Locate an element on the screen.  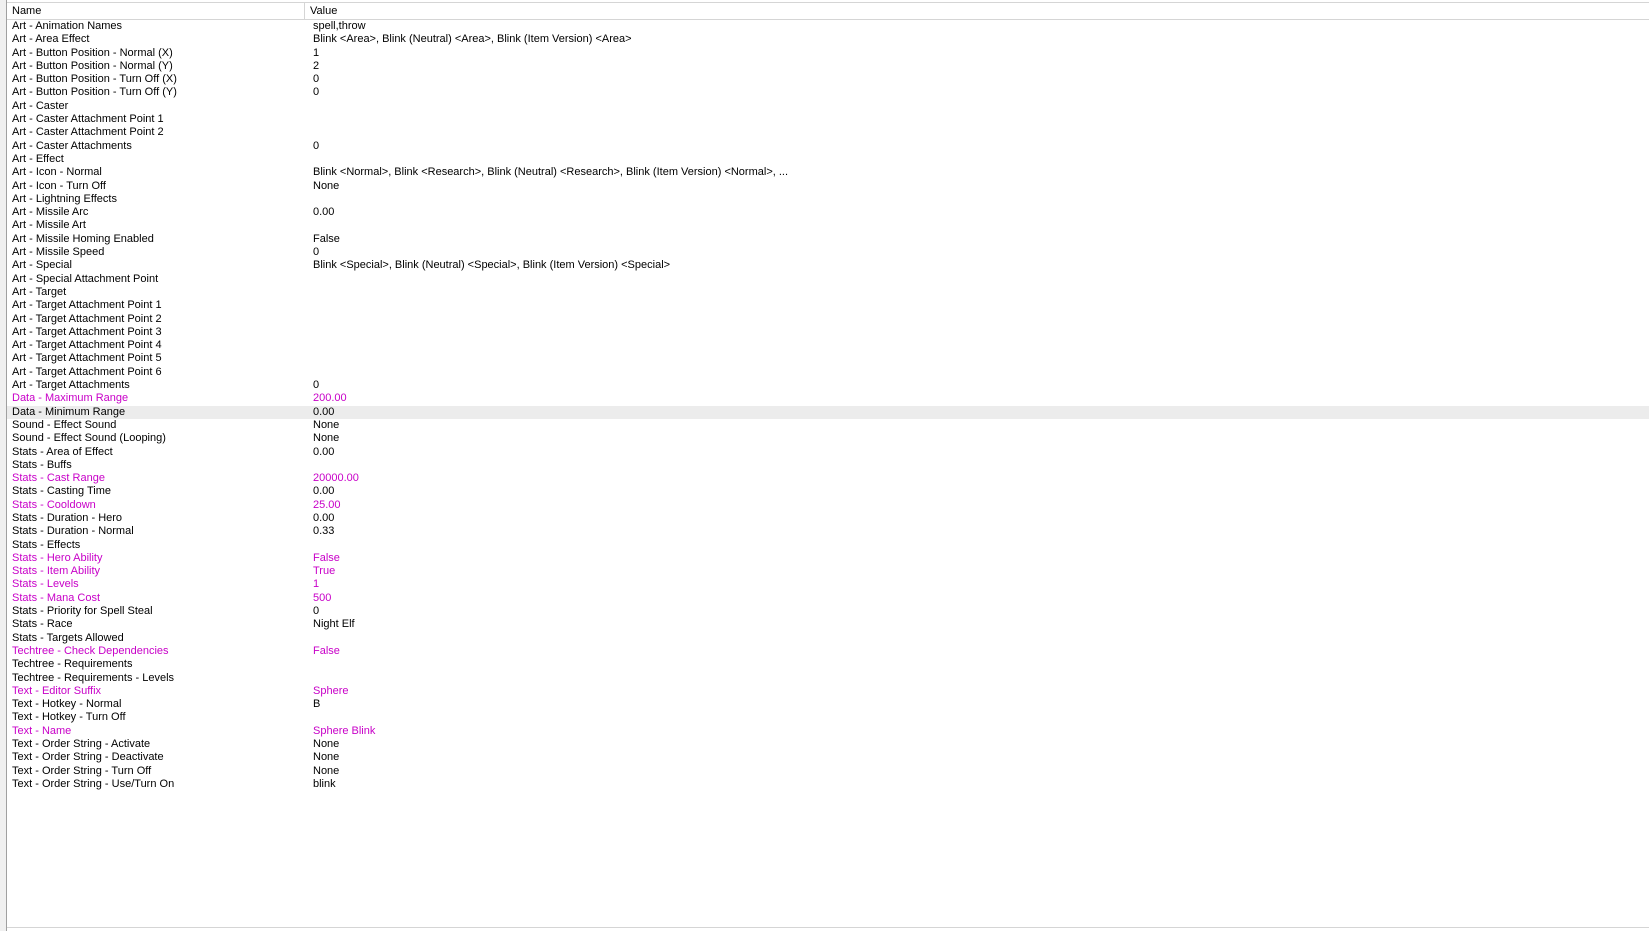
field-value: spell,throw is located at coordinates (339, 26).